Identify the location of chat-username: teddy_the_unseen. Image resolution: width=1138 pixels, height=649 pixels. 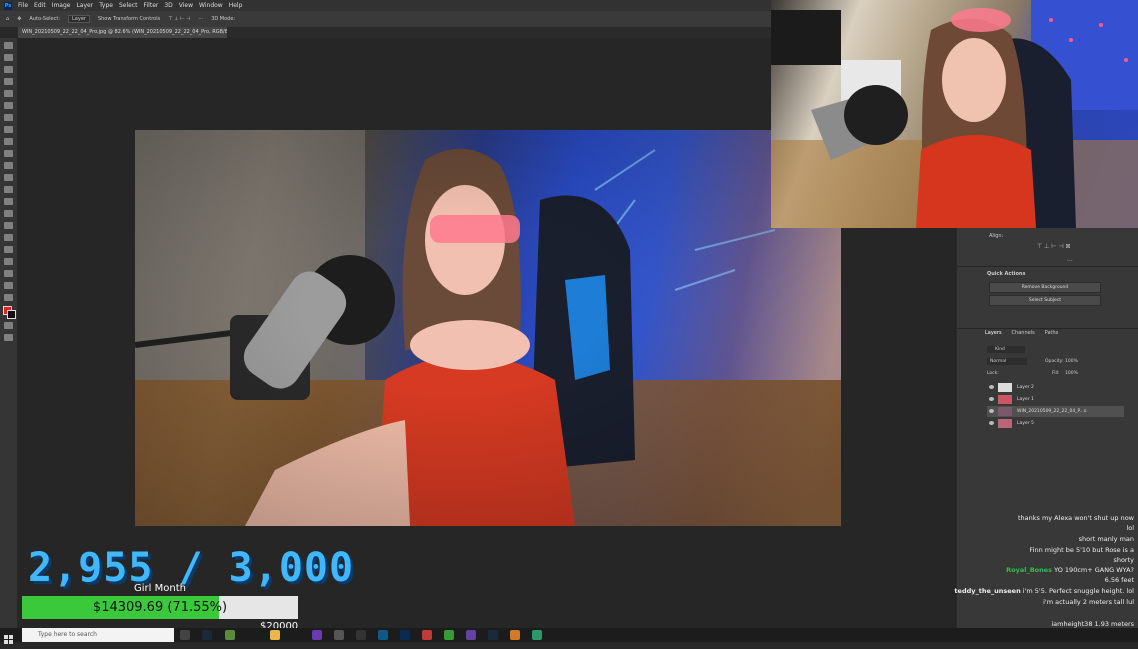
(987, 591).